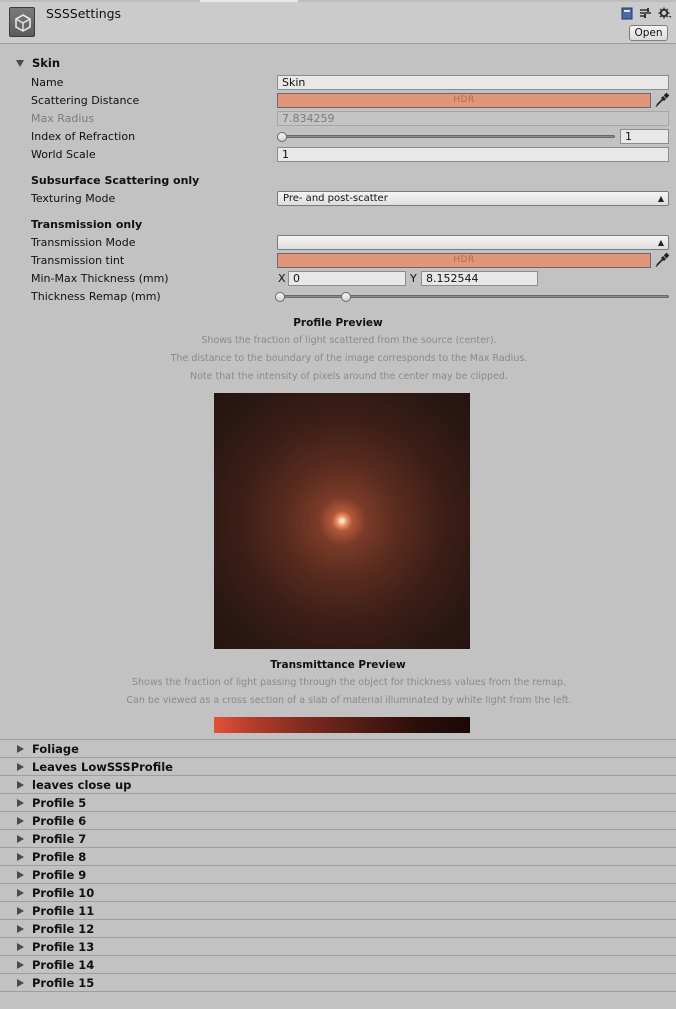 Image resolution: width=676 pixels, height=1009 pixels. Describe the element at coordinates (83, 136) in the screenshot. I see `ior-label: Index of Refraction` at that location.